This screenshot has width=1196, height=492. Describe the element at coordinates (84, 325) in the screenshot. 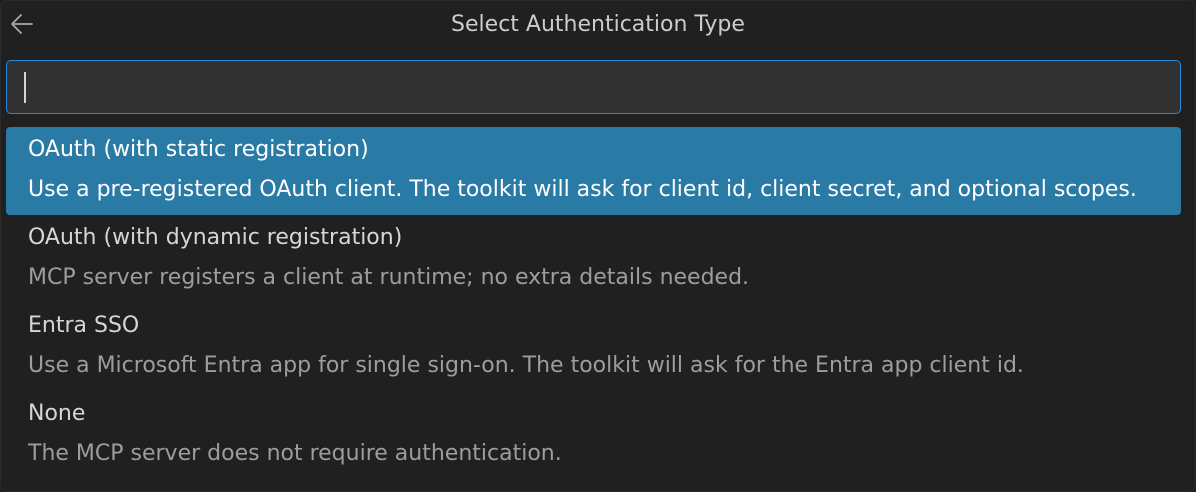

I see `option-label: Entra SSO` at that location.